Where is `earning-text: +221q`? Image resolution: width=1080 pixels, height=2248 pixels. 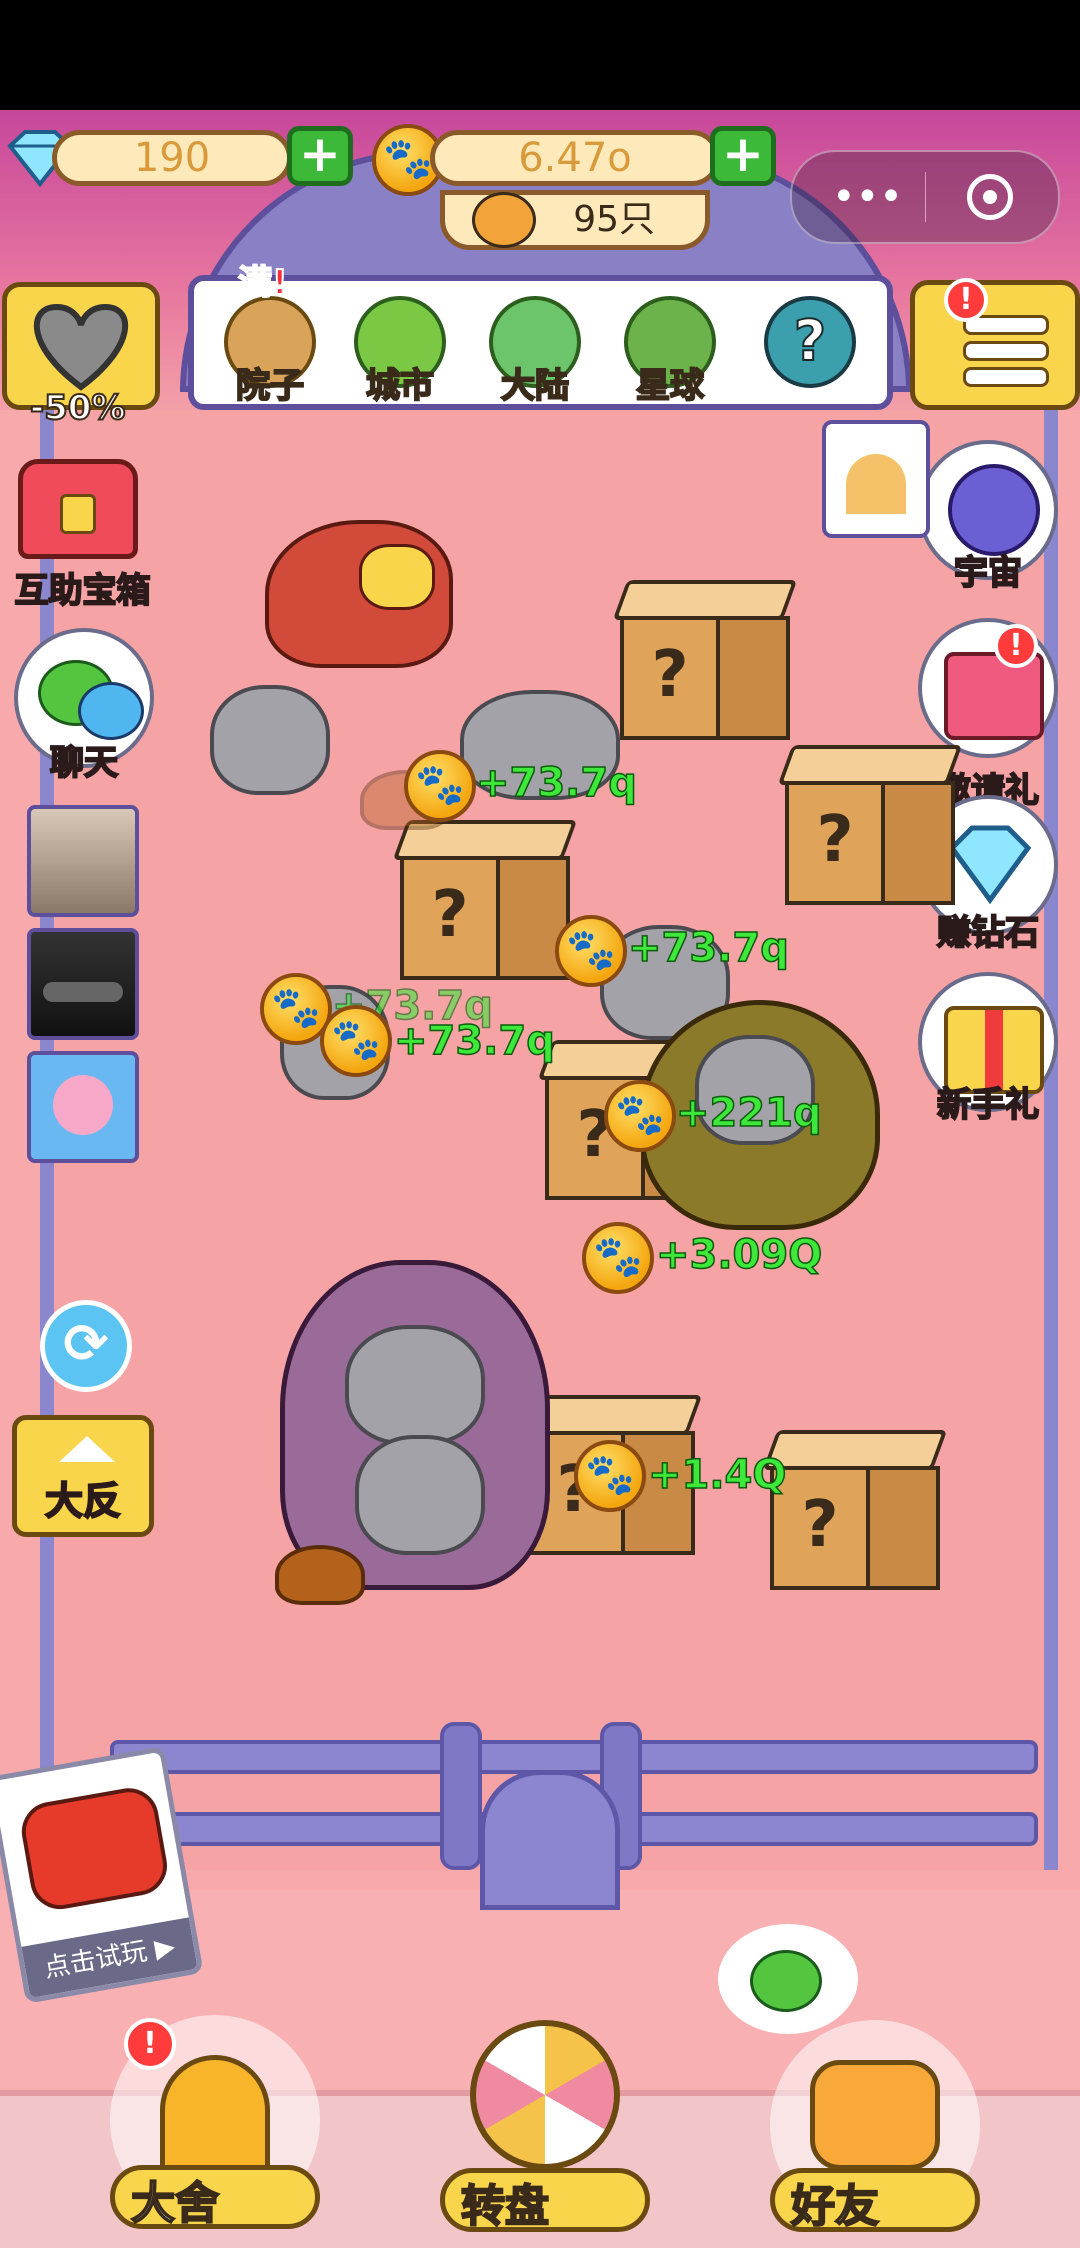 earning-text: +221q is located at coordinates (748, 1113).